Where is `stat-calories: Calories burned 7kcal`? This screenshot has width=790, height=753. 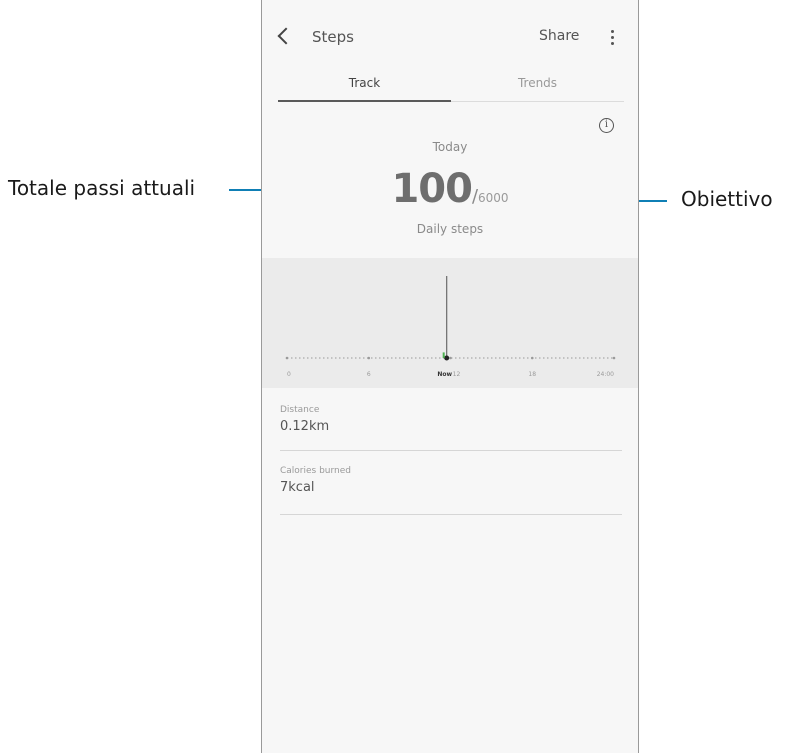 stat-calories: Calories burned 7kcal is located at coordinates (451, 480).